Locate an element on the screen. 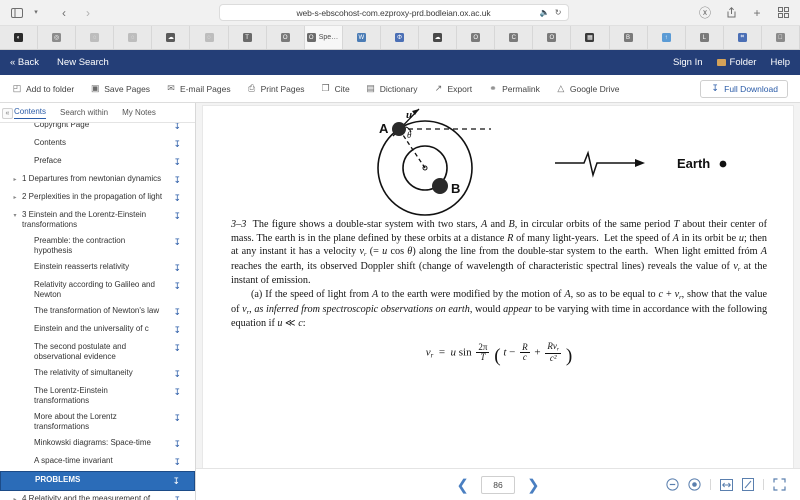 The height and width of the screenshot is (500, 800). toc-item: Minkowski diagrams: Space-time ↧ is located at coordinates (97, 444).